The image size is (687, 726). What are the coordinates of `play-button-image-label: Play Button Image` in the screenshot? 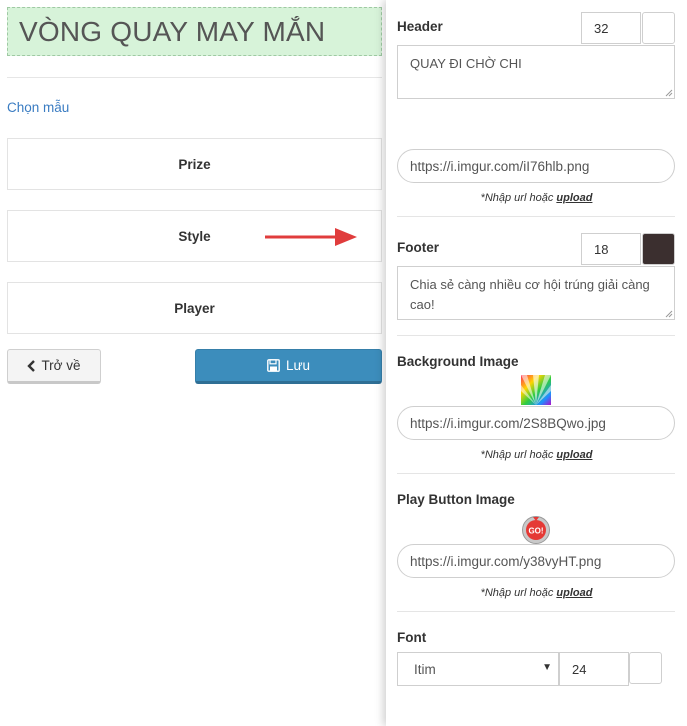 It's located at (456, 499).